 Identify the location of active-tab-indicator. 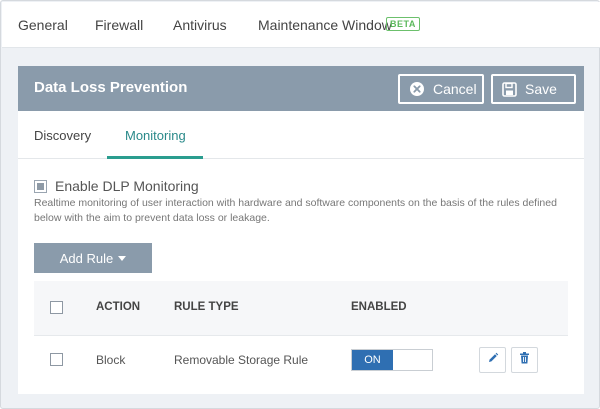
(155, 157).